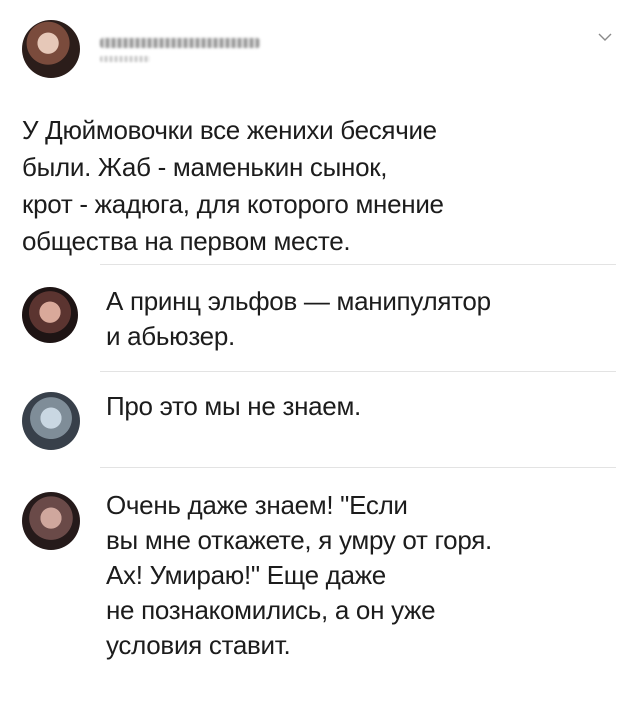  Describe the element at coordinates (125, 59) in the screenshot. I see `author-handle-blurred` at that location.